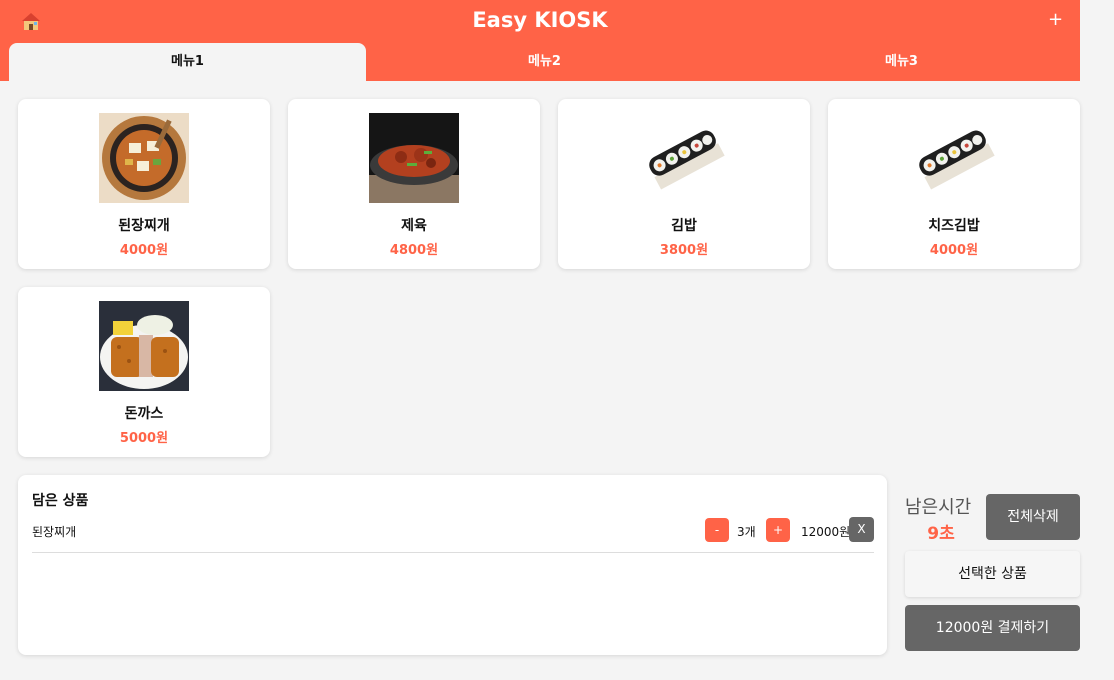  What do you see at coordinates (144, 158) in the screenshot?
I see `doenjang-jjigae-photo` at bounding box center [144, 158].